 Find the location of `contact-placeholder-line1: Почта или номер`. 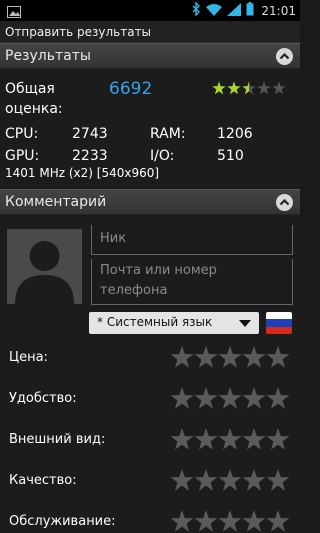

contact-placeholder-line1: Почта или номер is located at coordinates (158, 270).